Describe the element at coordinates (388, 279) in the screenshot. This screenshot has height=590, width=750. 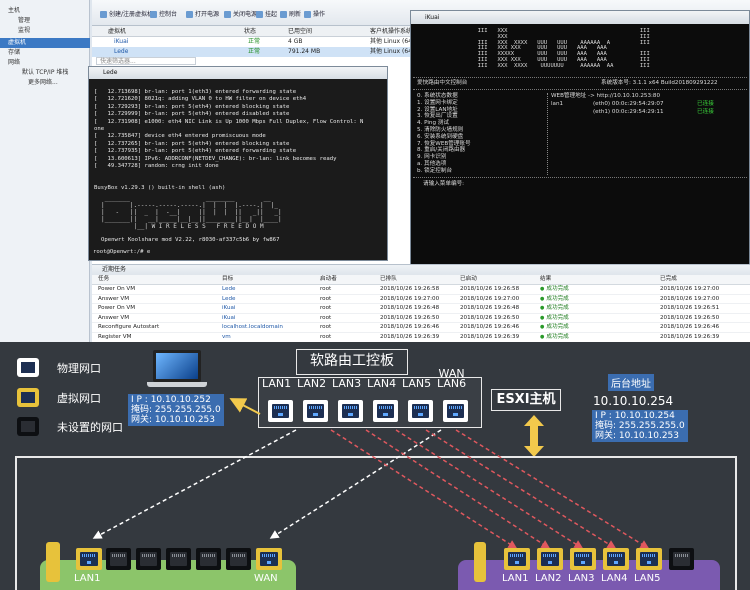
I see `task-column-header: 已排队` at that location.